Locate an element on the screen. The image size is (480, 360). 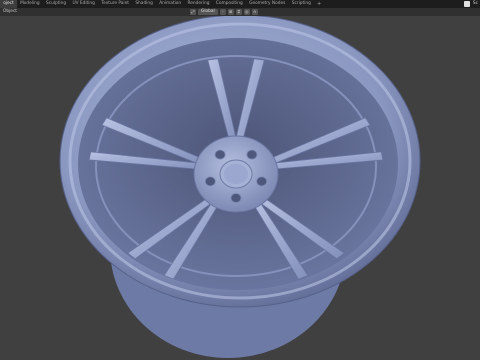
tab-uv-editing: UV Editing is located at coordinates (83, 4).